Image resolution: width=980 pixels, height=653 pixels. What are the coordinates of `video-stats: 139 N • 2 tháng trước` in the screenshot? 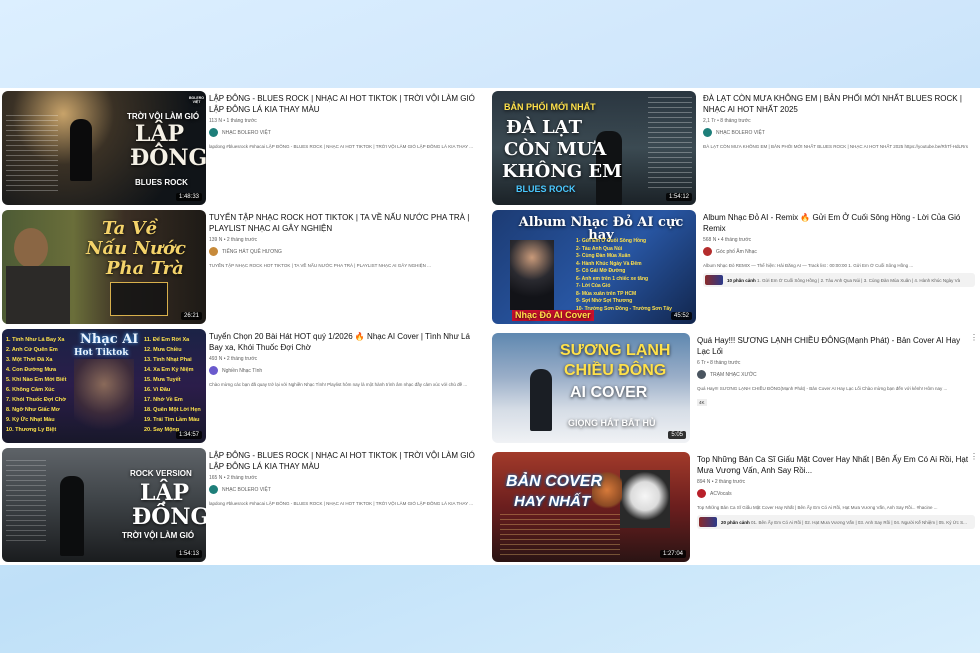 It's located at (233, 240).